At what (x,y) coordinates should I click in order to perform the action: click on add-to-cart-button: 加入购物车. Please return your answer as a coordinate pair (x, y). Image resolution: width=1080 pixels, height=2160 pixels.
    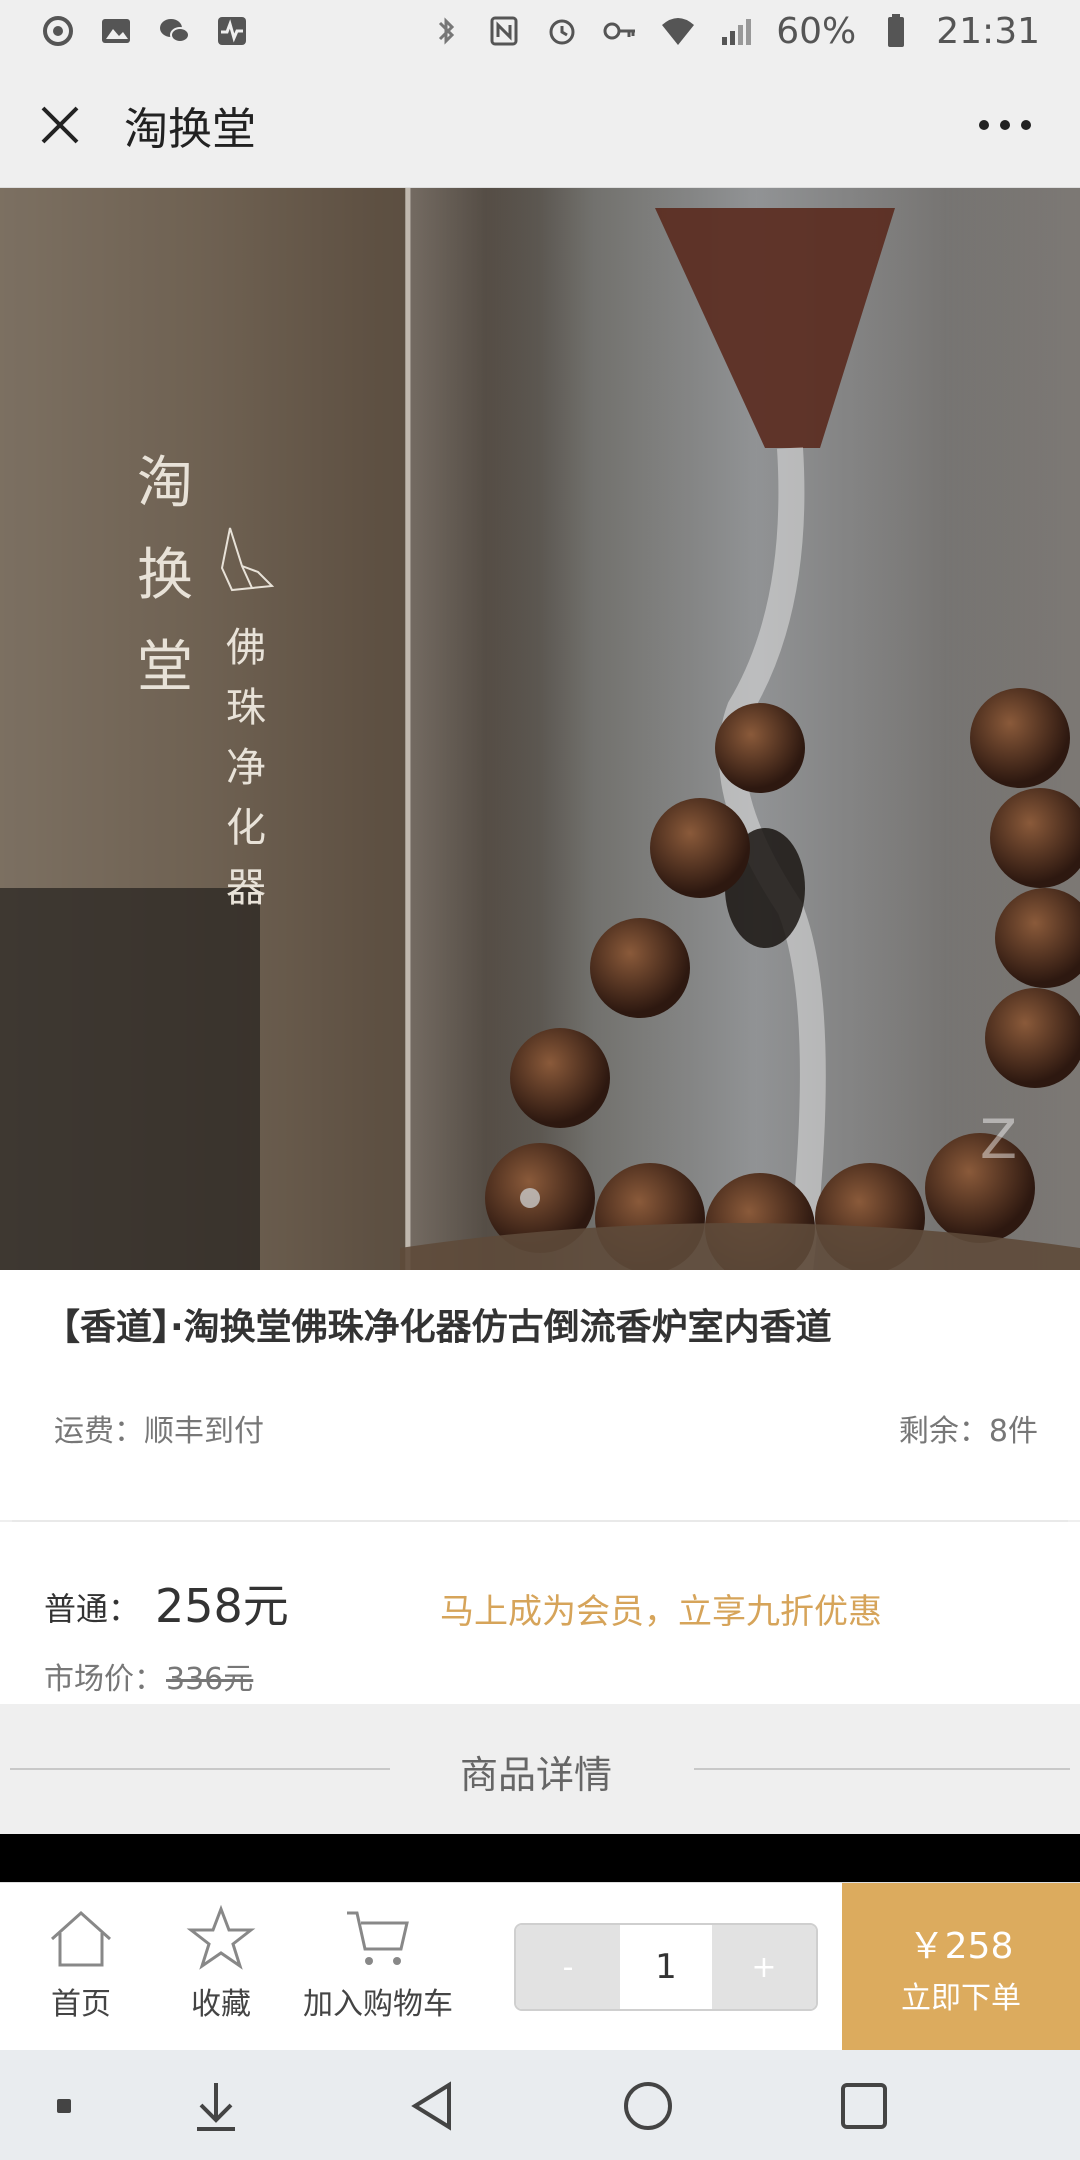
    Looking at the image, I should click on (378, 1963).